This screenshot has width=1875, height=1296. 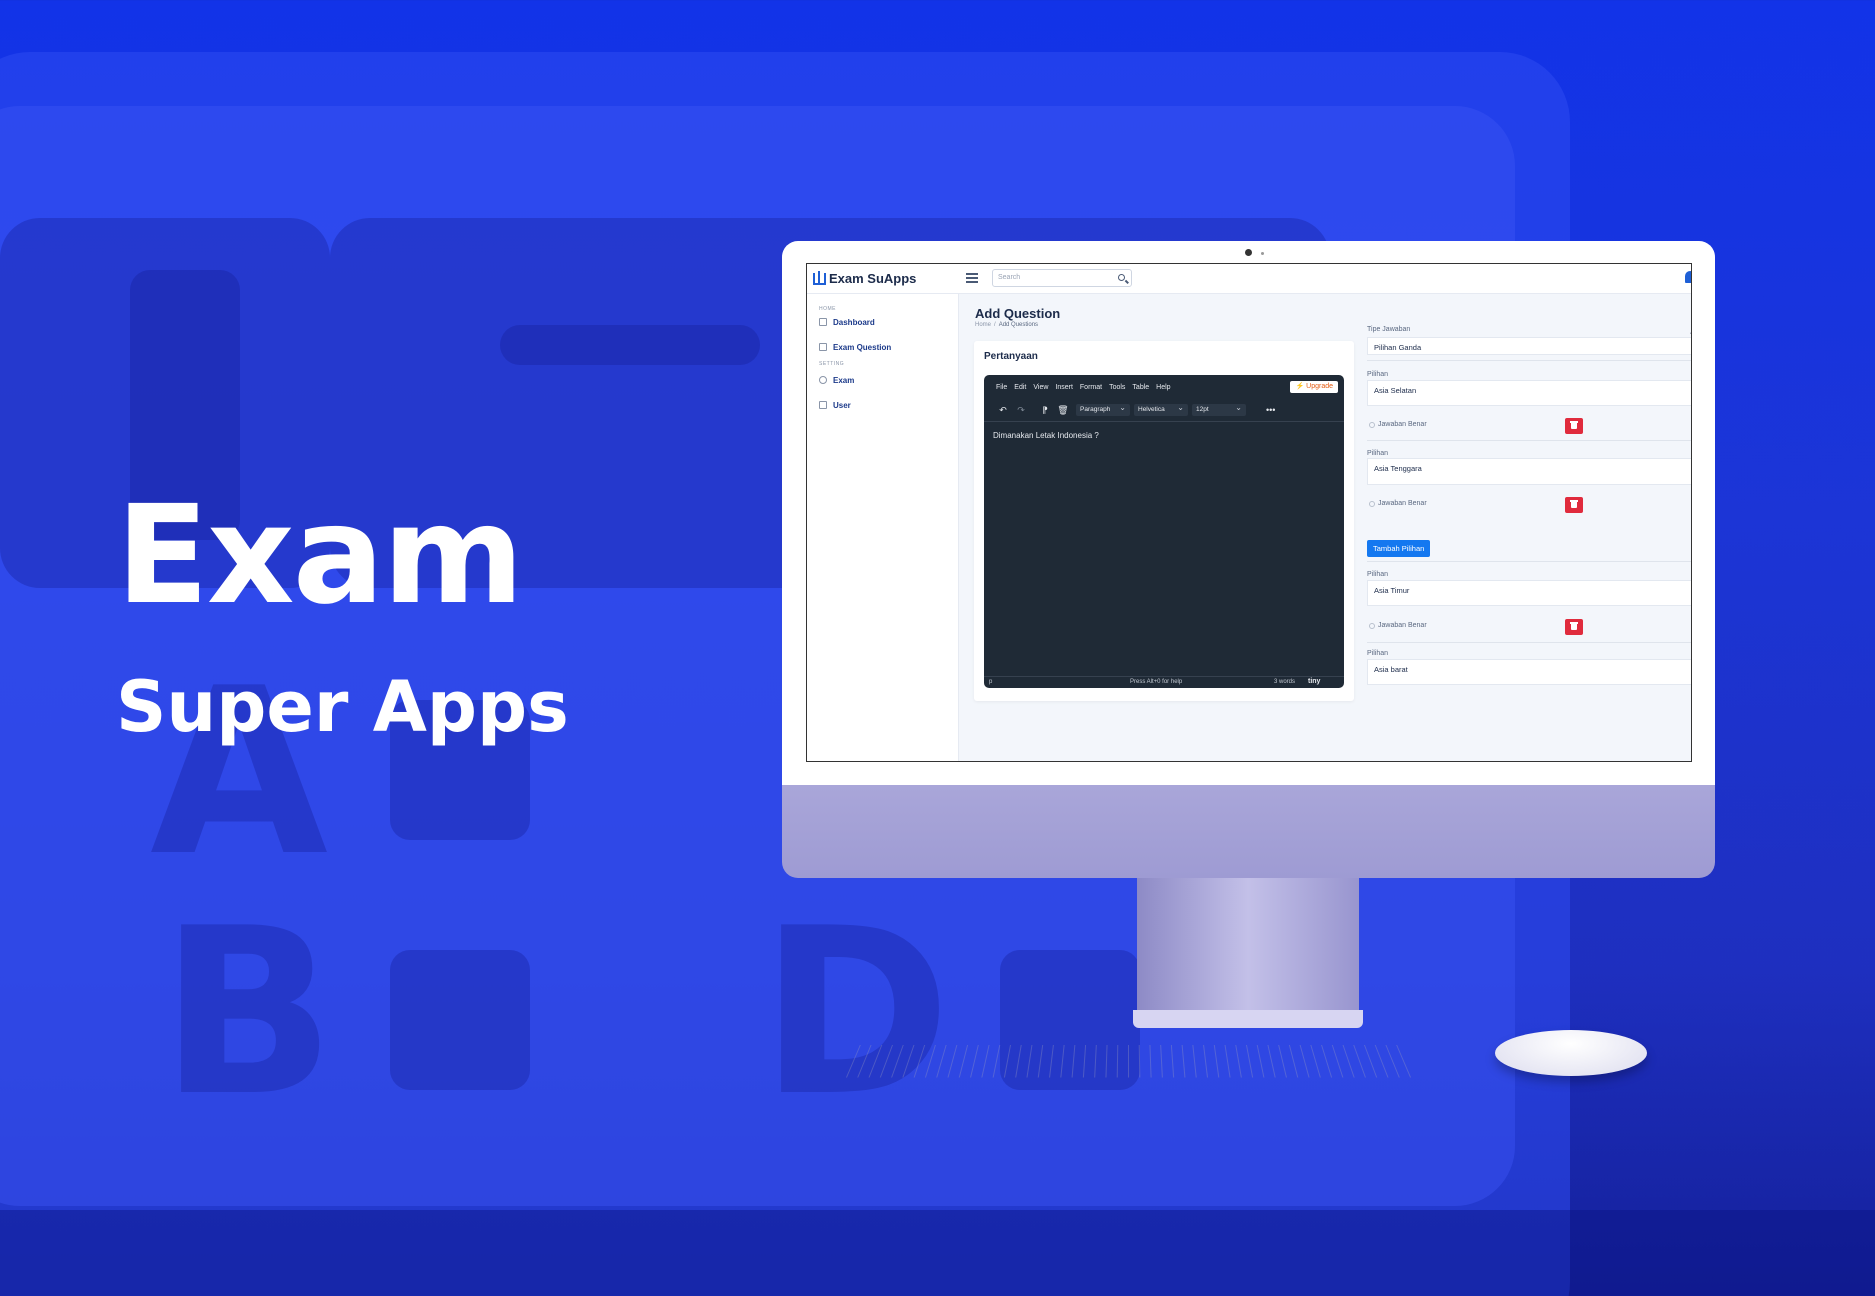 I want to click on upgrade-button: ⚡ Upgrade, so click(x=1314, y=387).